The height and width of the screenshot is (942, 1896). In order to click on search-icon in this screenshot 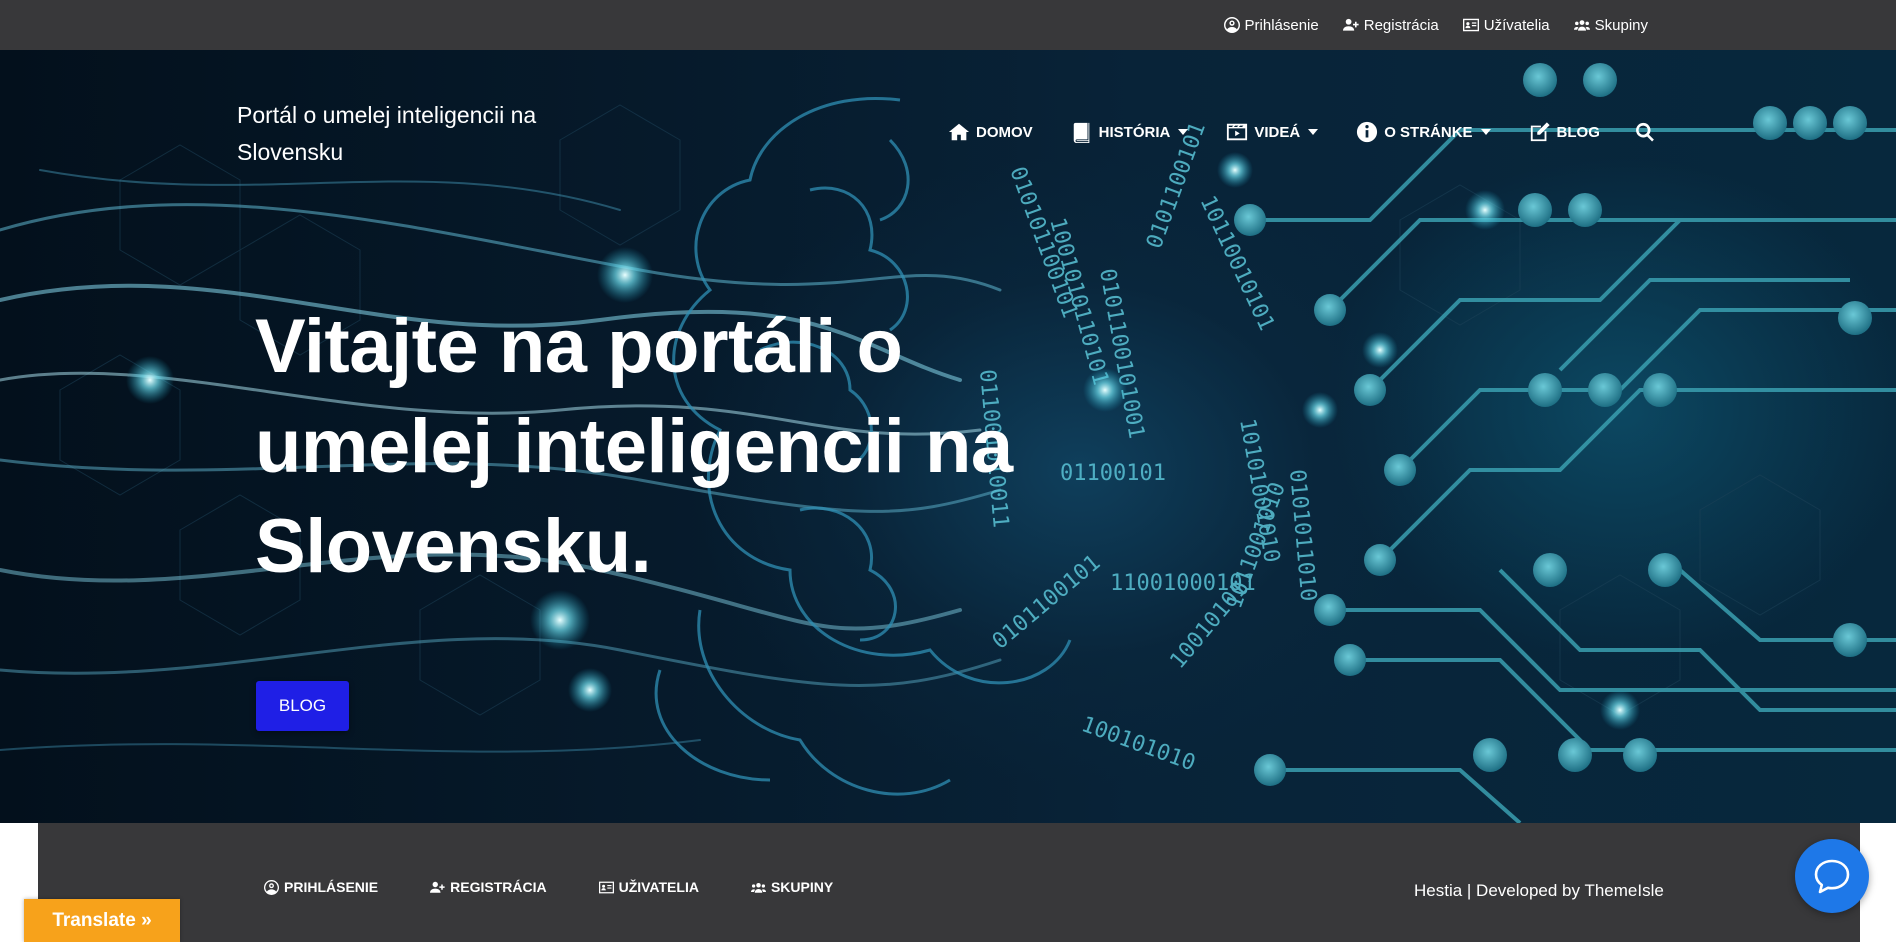, I will do `click(1644, 132)`.